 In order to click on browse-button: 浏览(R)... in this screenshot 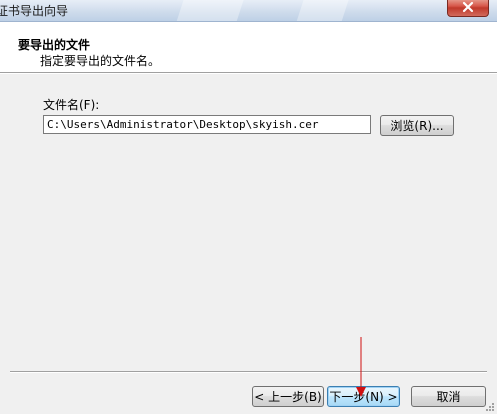, I will do `click(417, 125)`.